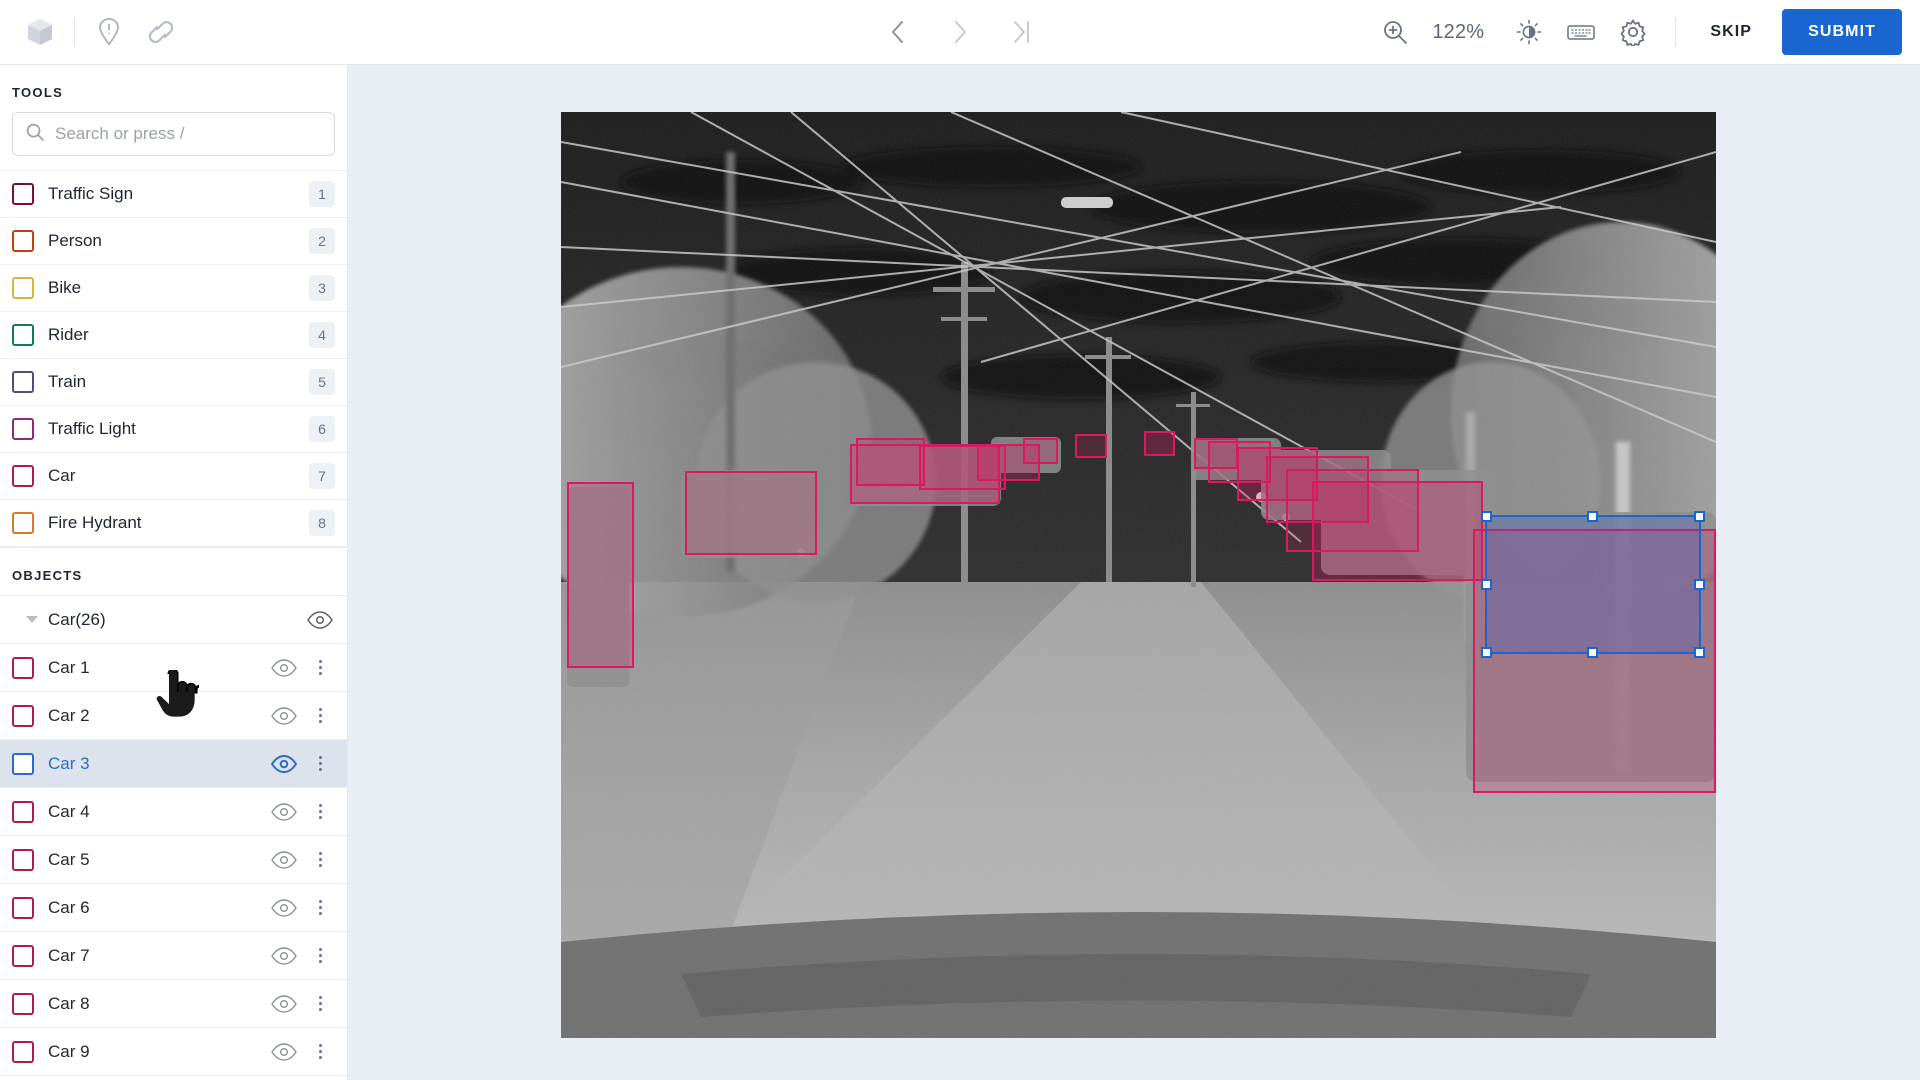 This screenshot has width=1920, height=1080. Describe the element at coordinates (1699, 584) in the screenshot. I see `resize-handle-e` at that location.